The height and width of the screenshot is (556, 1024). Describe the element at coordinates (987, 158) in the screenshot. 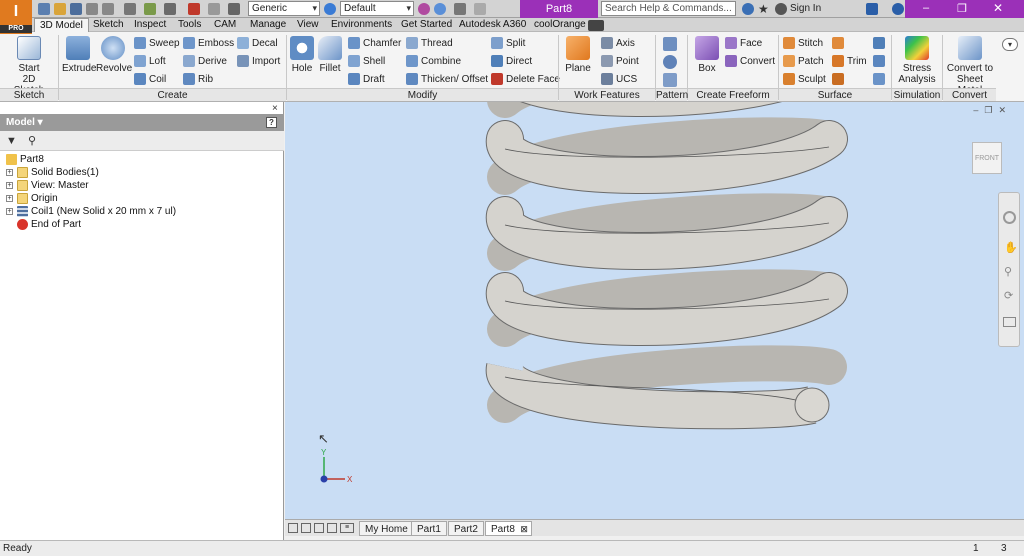

I see `viewcube: FRONT` at that location.